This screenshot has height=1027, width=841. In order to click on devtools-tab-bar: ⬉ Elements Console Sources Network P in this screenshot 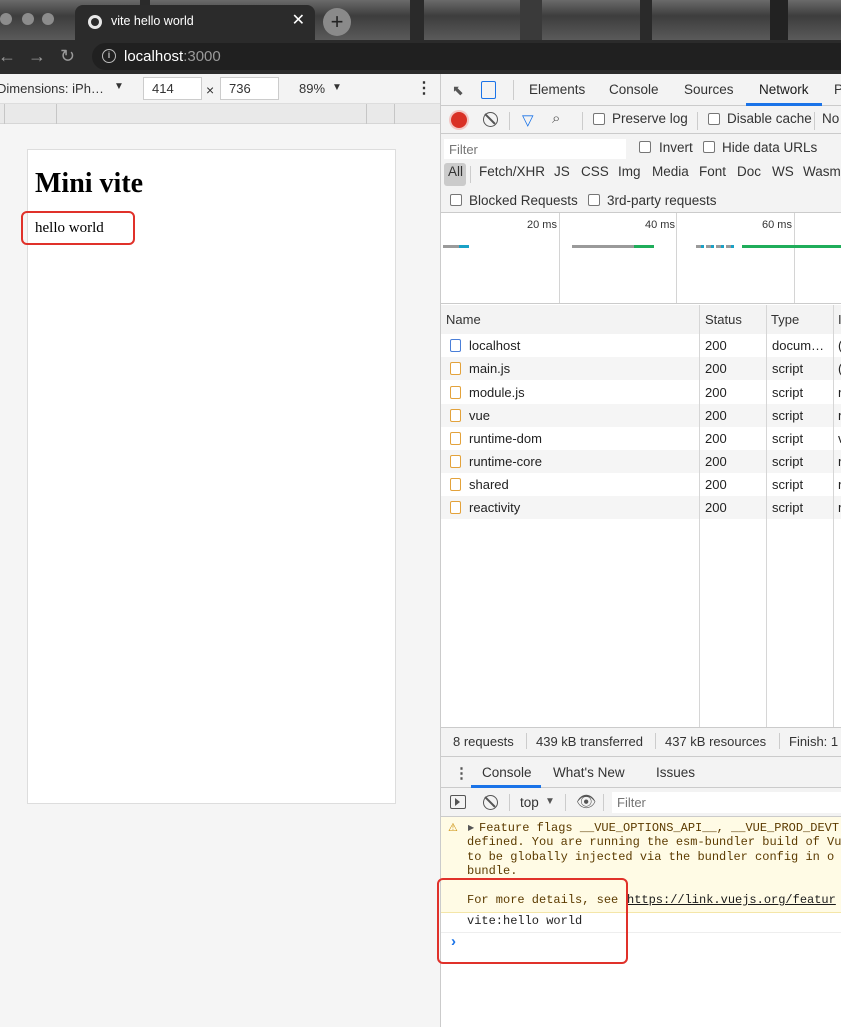, I will do `click(641, 90)`.